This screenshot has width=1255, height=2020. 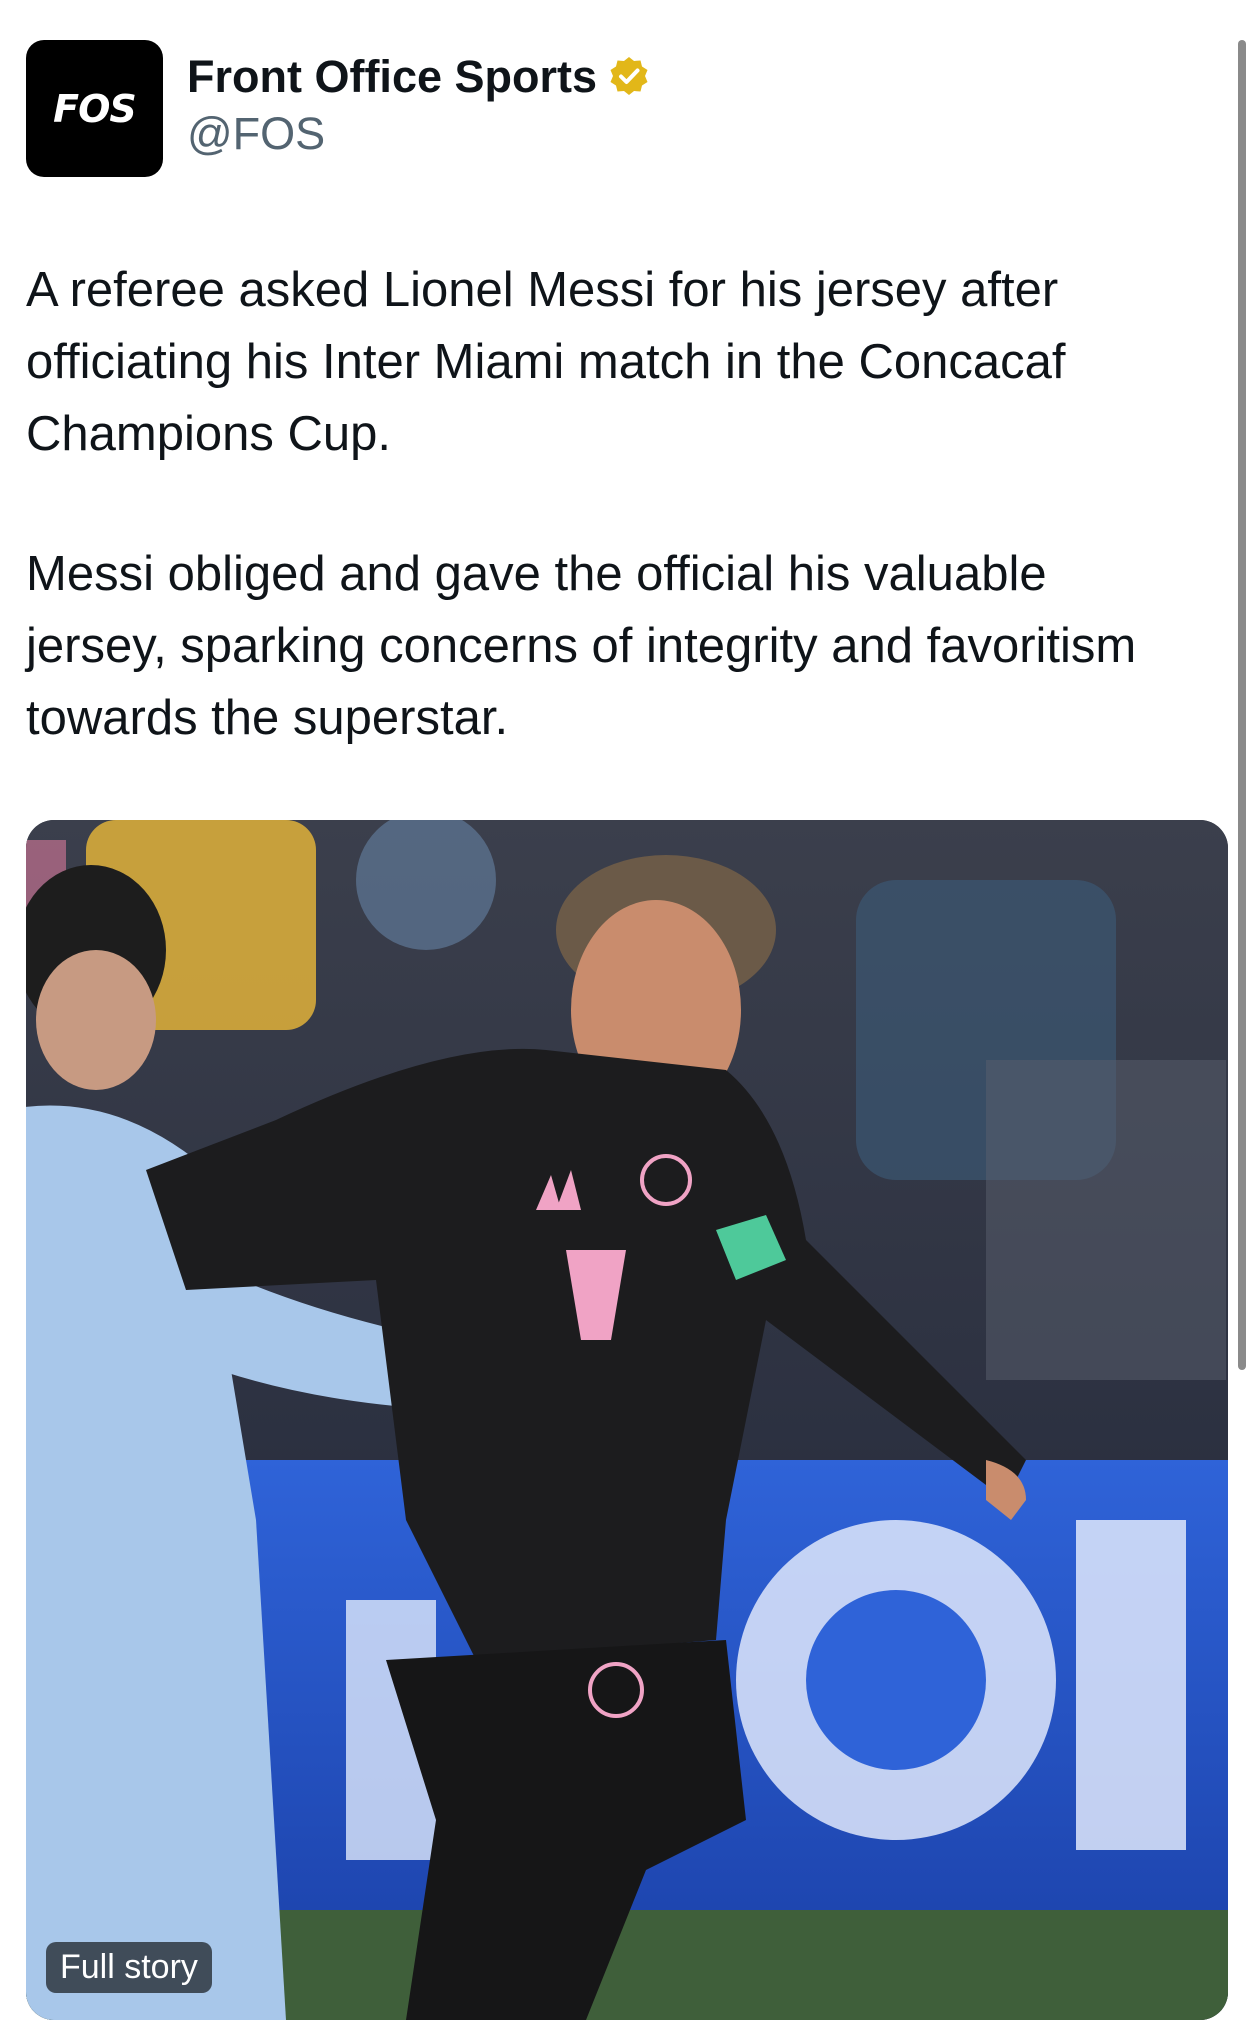 I want to click on verified-badge-icon, so click(x=629, y=77).